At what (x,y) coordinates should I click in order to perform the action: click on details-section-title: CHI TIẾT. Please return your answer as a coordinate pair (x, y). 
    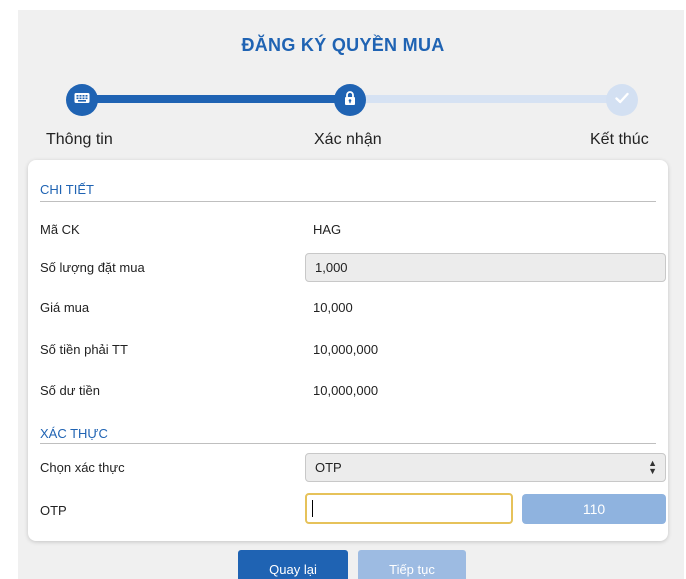
    Looking at the image, I should click on (67, 189).